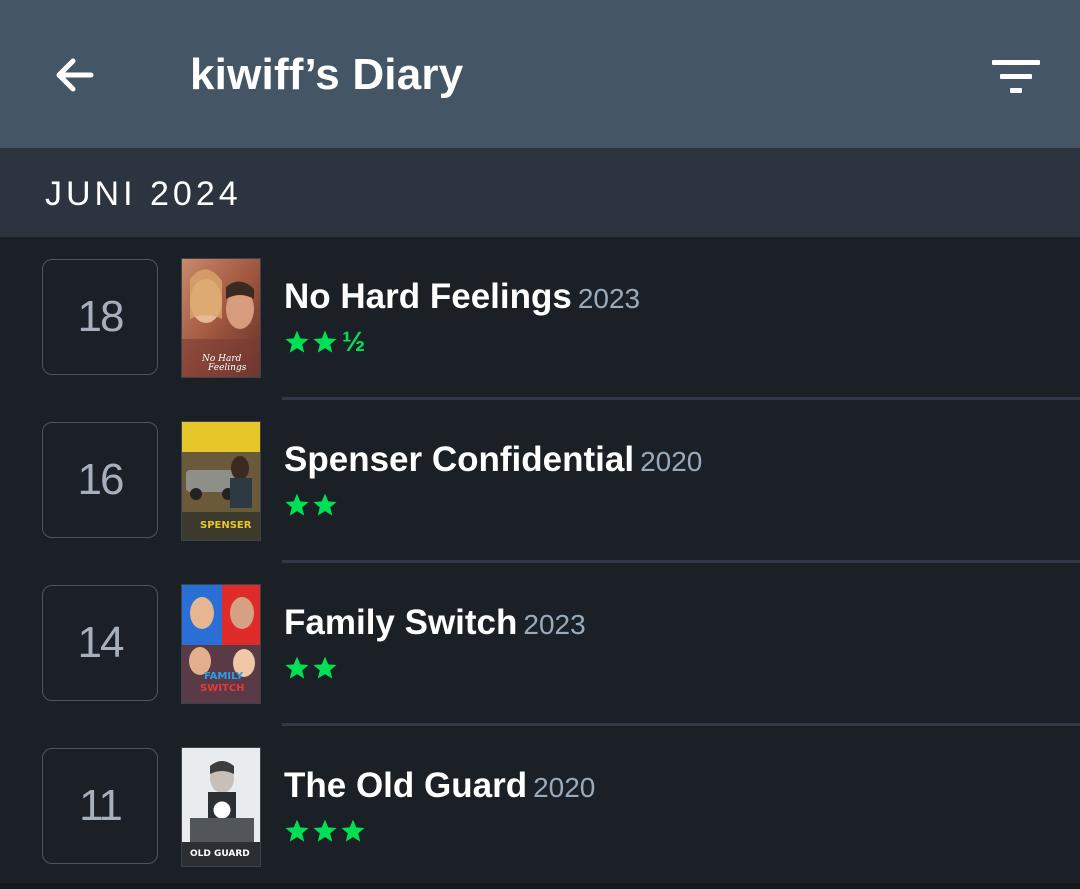  I want to click on film-title: Family Switch 2023, so click(435, 623).